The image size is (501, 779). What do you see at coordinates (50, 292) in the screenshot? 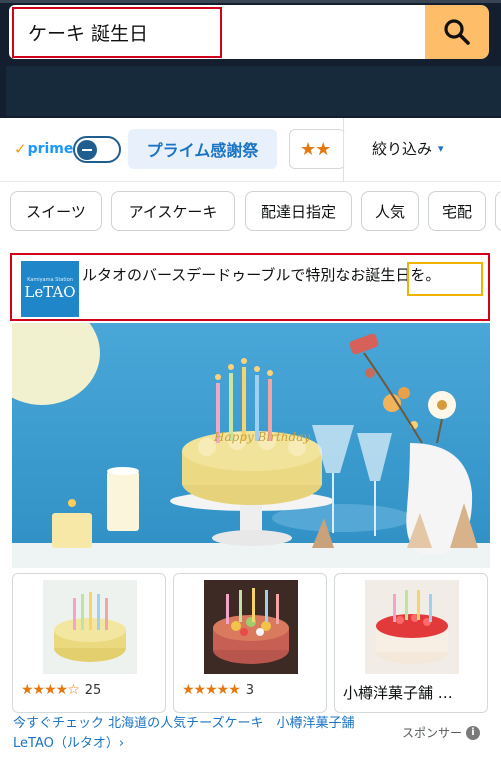
I see `brand-logo-text: LeTAO` at bounding box center [50, 292].